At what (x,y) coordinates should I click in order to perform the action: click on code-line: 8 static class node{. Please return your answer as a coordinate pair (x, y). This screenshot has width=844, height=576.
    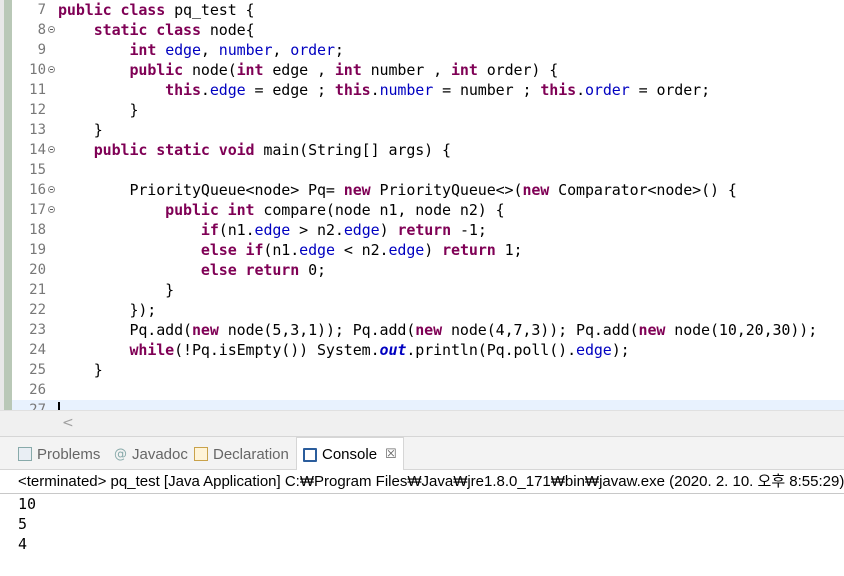
    Looking at the image, I should click on (428, 30).